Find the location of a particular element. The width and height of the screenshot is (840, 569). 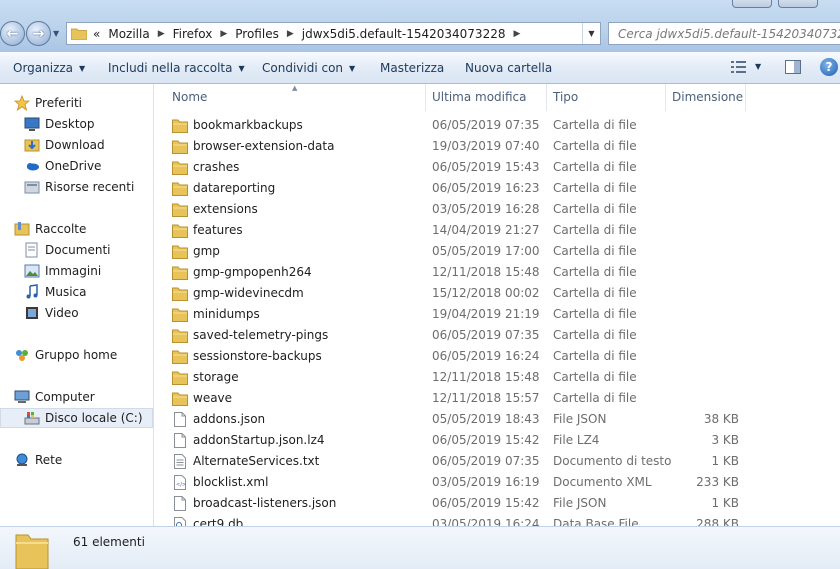

breadcrumb-mozilla: Mozilla is located at coordinates (128, 34).